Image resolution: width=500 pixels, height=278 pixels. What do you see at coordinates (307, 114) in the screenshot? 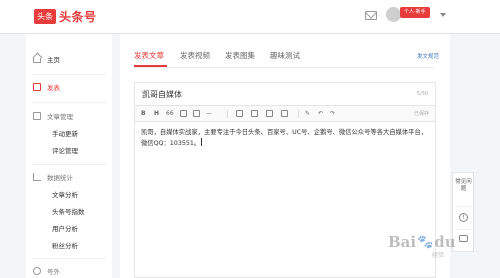
I see `clear-format-icon: ✎` at bounding box center [307, 114].